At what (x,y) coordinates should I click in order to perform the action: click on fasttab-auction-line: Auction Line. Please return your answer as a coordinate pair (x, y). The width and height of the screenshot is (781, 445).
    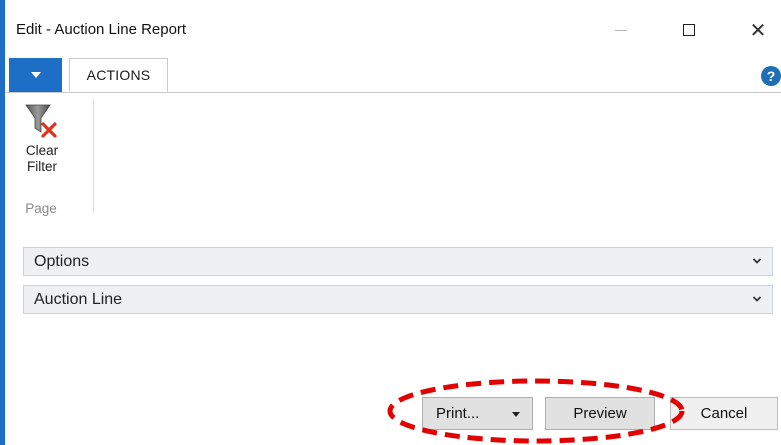
    Looking at the image, I should click on (398, 299).